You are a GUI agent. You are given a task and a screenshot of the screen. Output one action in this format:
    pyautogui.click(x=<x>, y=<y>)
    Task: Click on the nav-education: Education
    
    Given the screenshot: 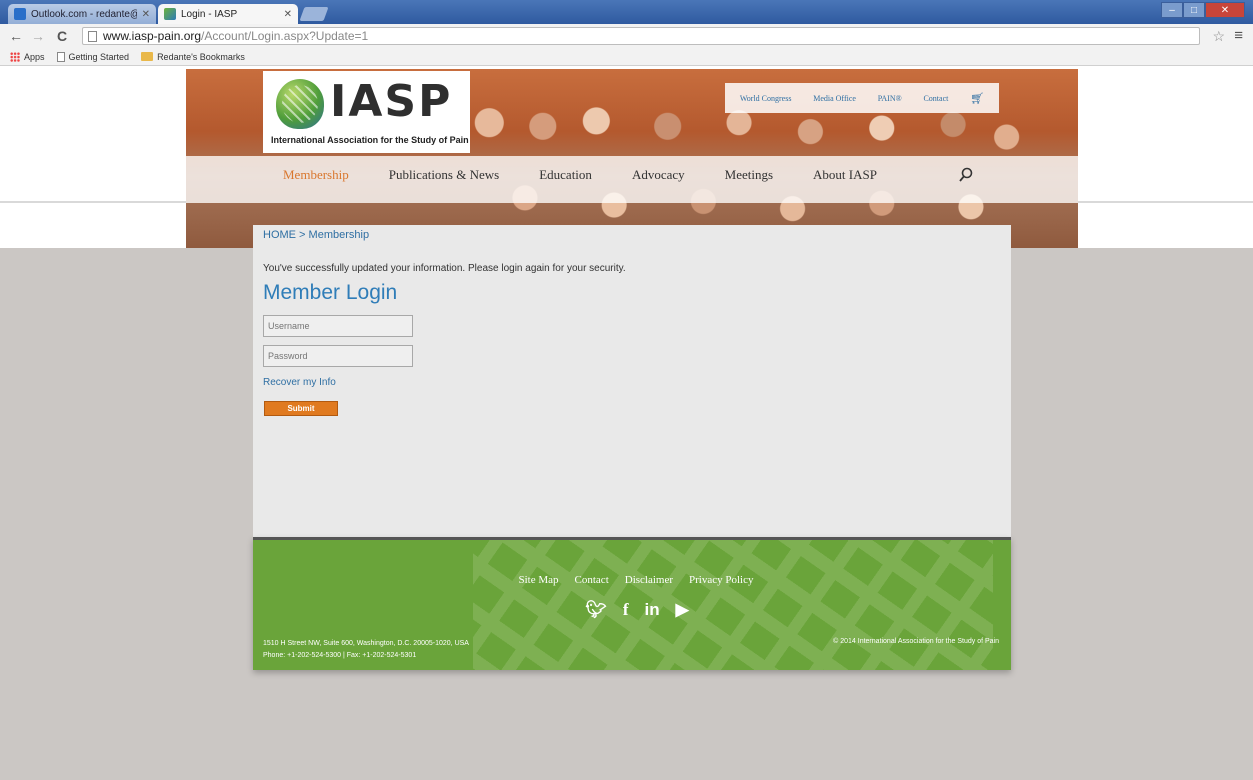 What is the action you would take?
    pyautogui.click(x=565, y=175)
    